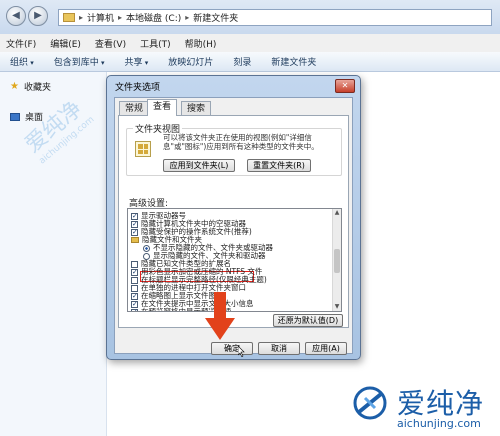 The width and height of the screenshot is (500, 436). What do you see at coordinates (38, 16) in the screenshot?
I see `forward-button: ▶` at bounding box center [38, 16].